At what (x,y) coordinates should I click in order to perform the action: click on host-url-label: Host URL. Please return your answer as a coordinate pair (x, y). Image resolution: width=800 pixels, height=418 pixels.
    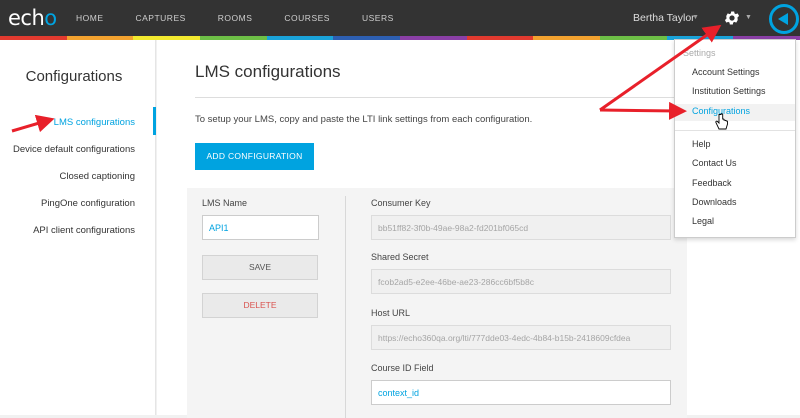
    Looking at the image, I should click on (391, 313).